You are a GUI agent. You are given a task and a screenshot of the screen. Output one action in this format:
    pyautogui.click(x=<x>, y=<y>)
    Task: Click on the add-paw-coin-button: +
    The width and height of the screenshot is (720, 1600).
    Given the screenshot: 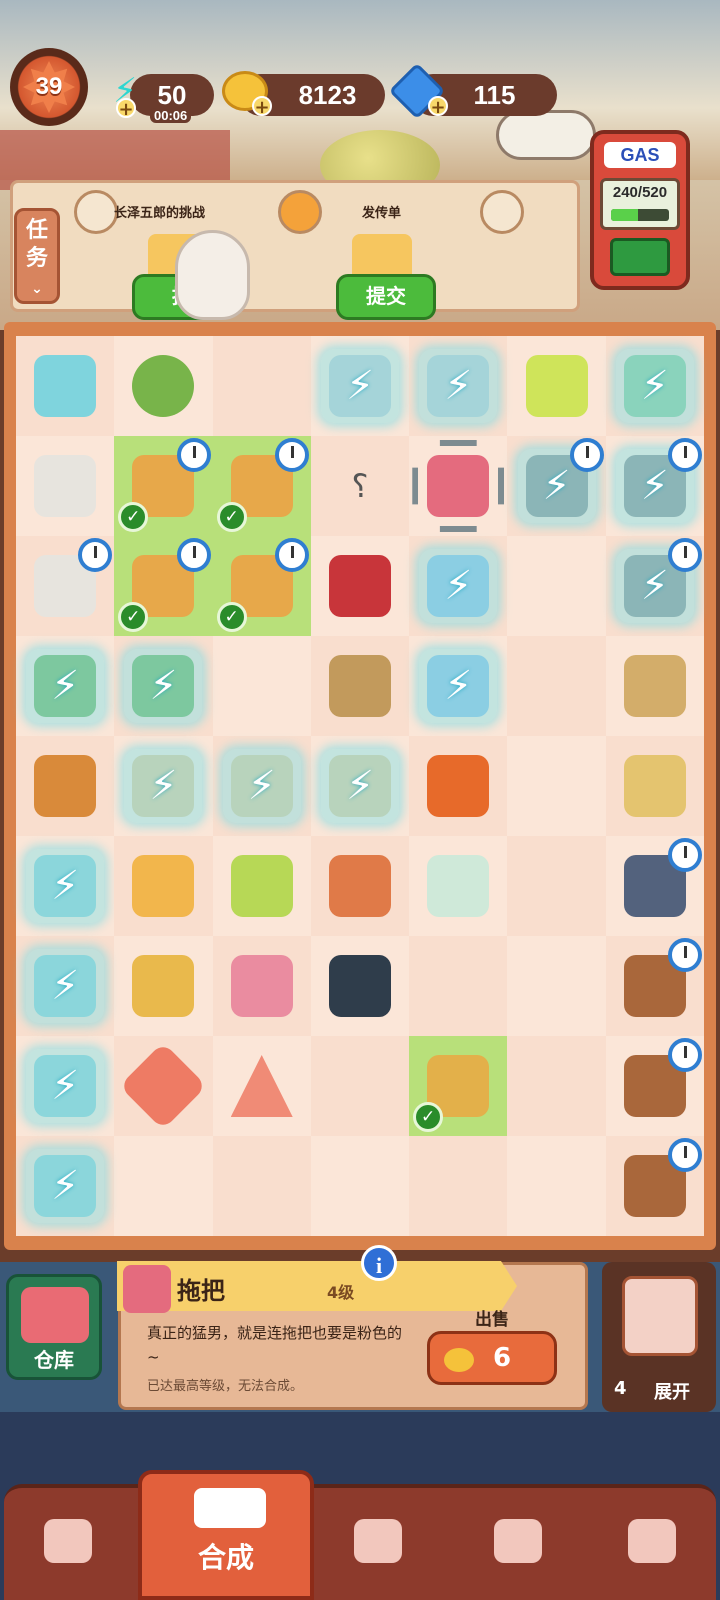 What is the action you would take?
    pyautogui.click(x=262, y=107)
    